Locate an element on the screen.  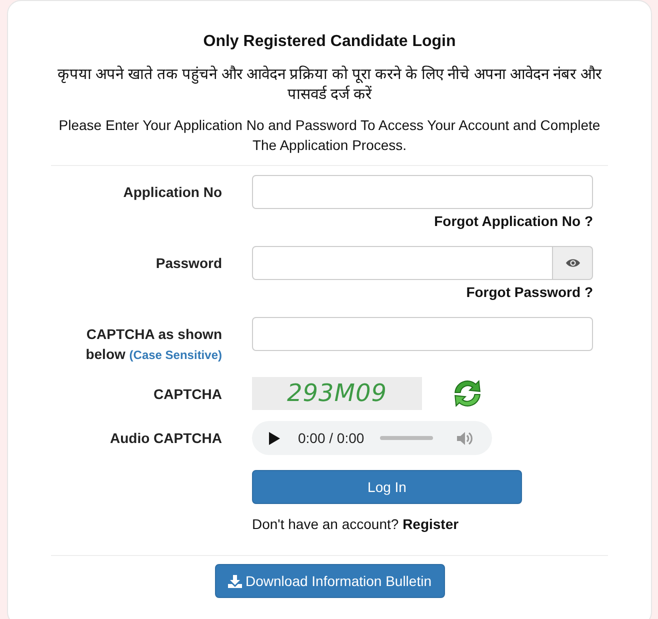
register-prompt: Don't have an account? is located at coordinates (325, 524).